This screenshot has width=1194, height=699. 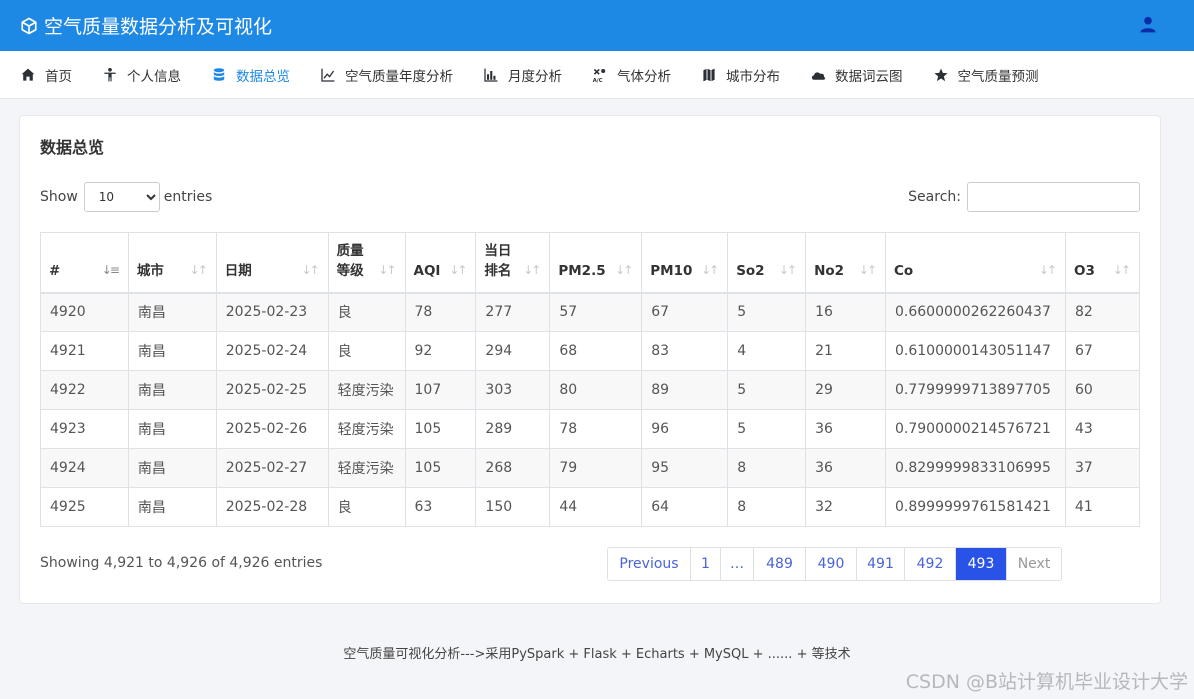 What do you see at coordinates (753, 76) in the screenshot?
I see `nav-item-label: 城市分布` at bounding box center [753, 76].